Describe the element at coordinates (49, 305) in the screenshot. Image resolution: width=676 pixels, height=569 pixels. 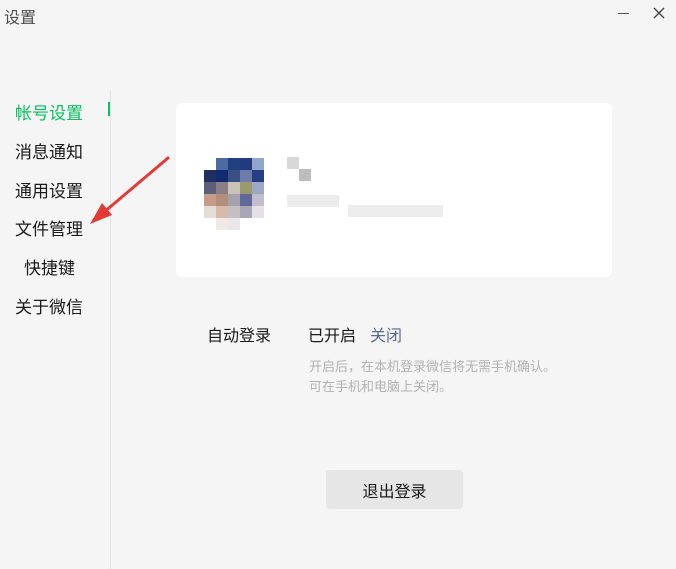
I see `sidebar-item-about: 关于微信` at that location.